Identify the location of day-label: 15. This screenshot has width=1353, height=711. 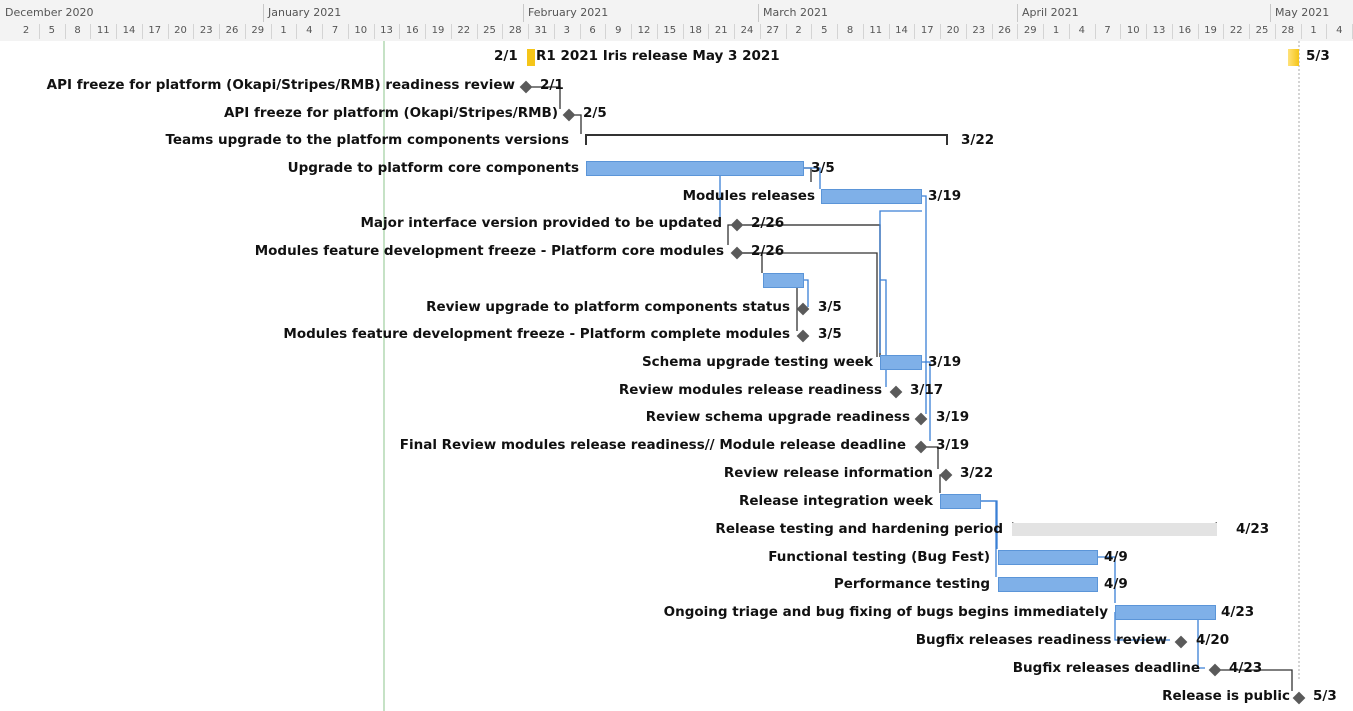
(670, 30).